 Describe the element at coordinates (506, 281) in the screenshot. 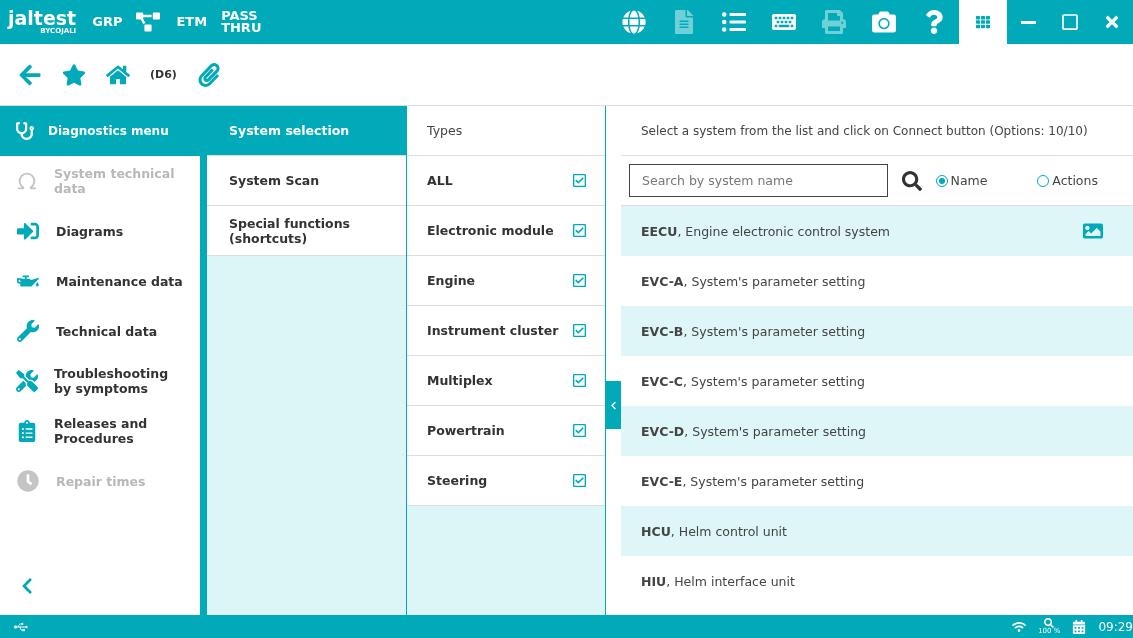

I see `type-row: Engine` at that location.